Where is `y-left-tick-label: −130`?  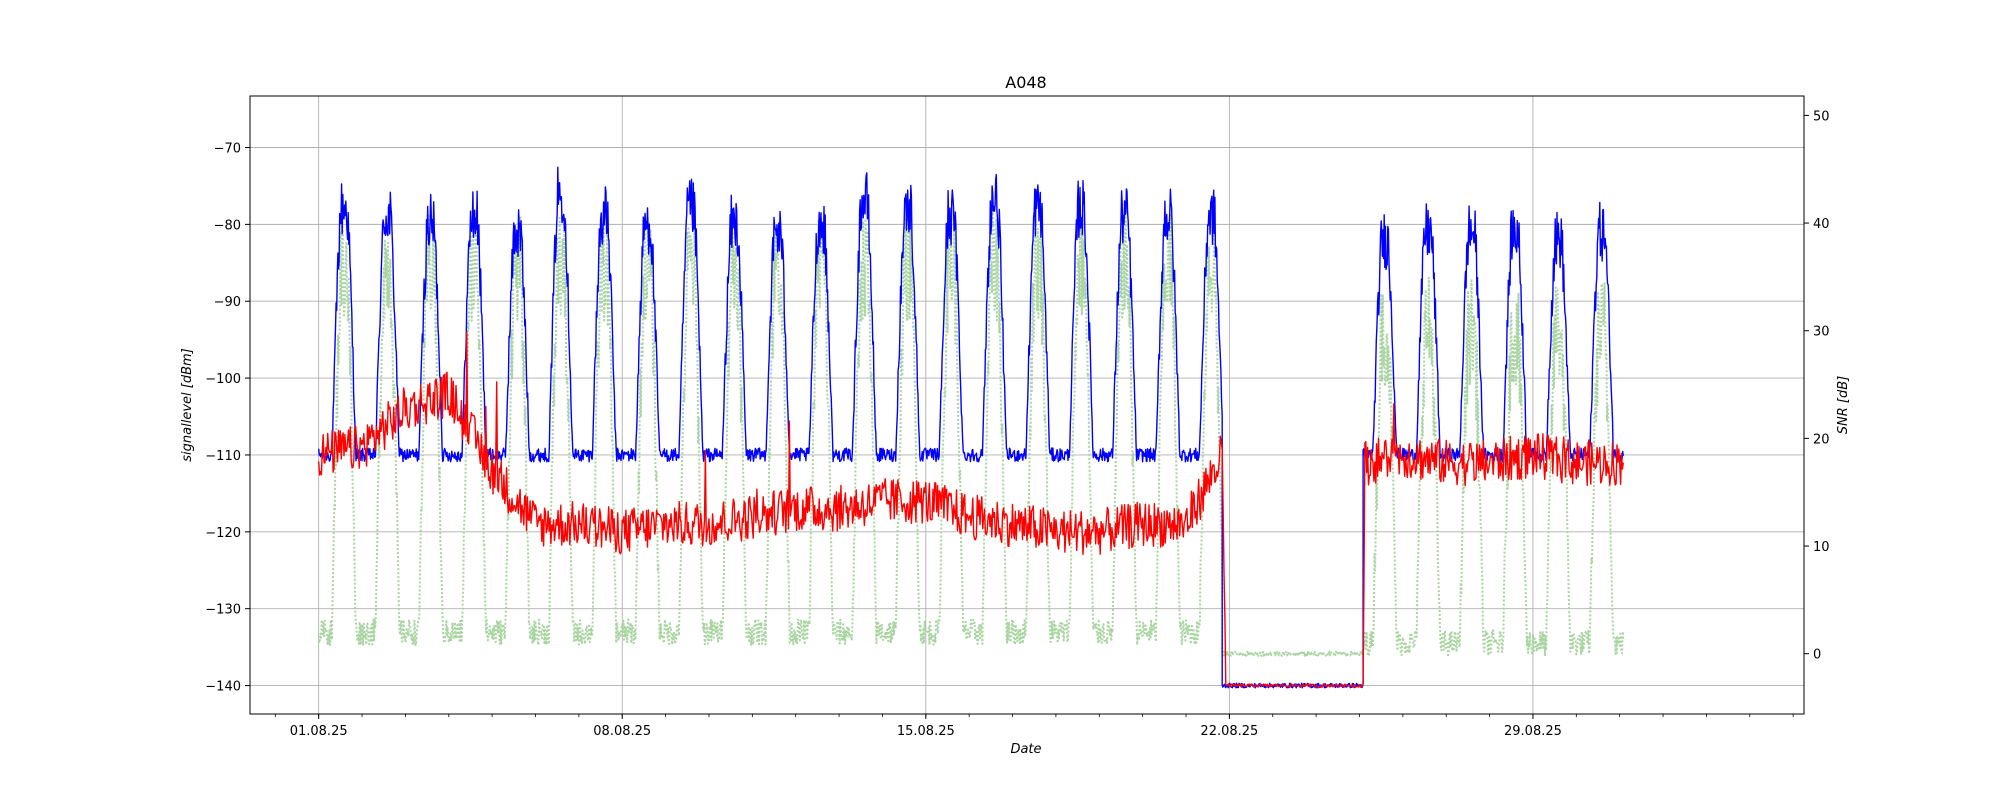 y-left-tick-label: −130 is located at coordinates (223, 610).